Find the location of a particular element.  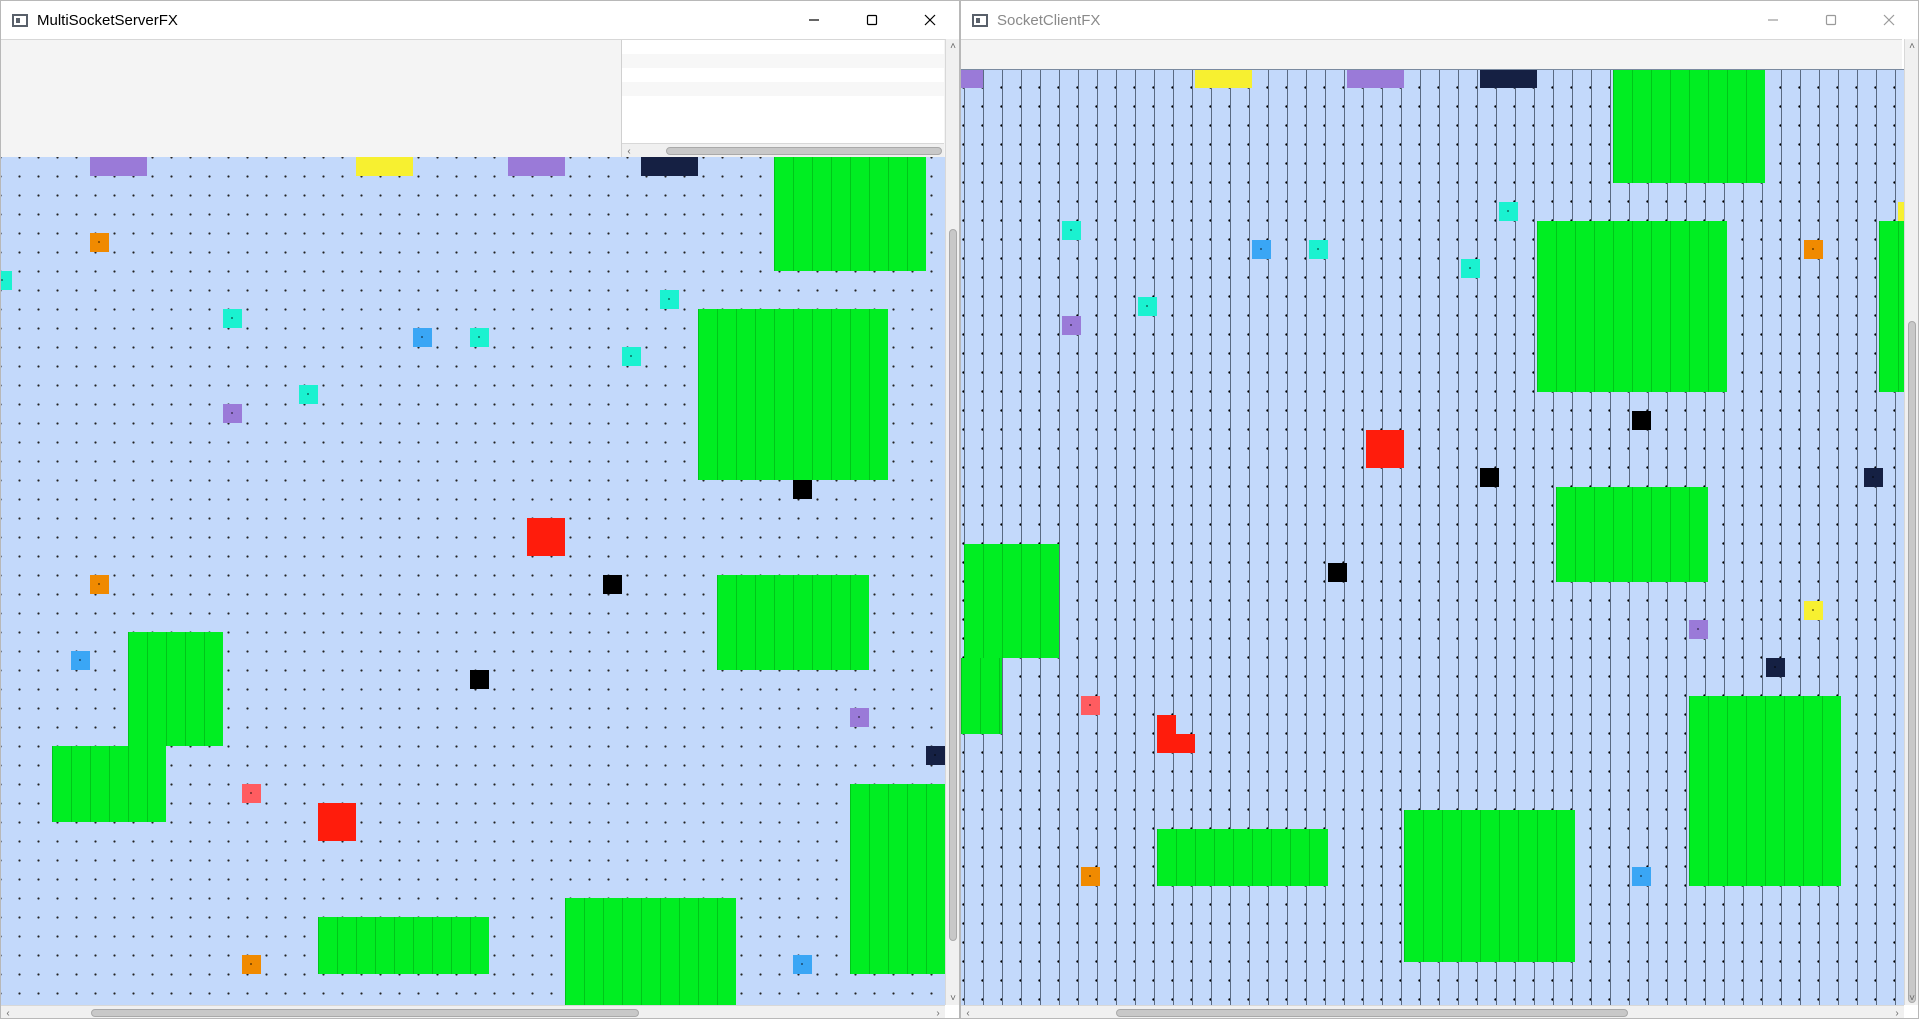

server-horizontal-scrollbar: ‹ › is located at coordinates (473, 1012).